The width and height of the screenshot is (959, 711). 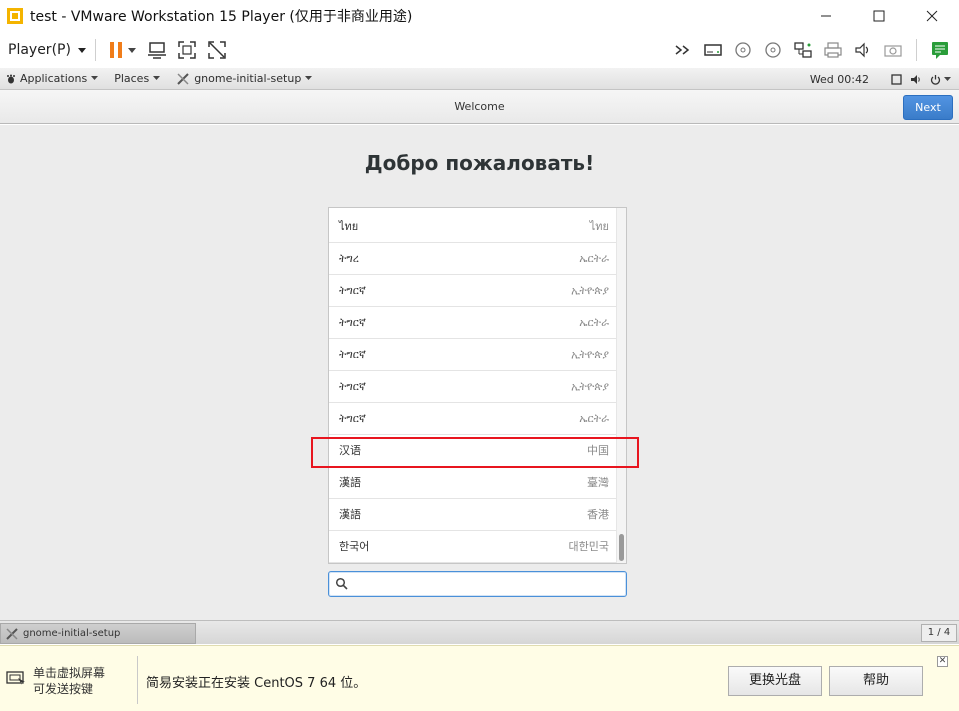 I want to click on more-devices-button, so click(x=683, y=50).